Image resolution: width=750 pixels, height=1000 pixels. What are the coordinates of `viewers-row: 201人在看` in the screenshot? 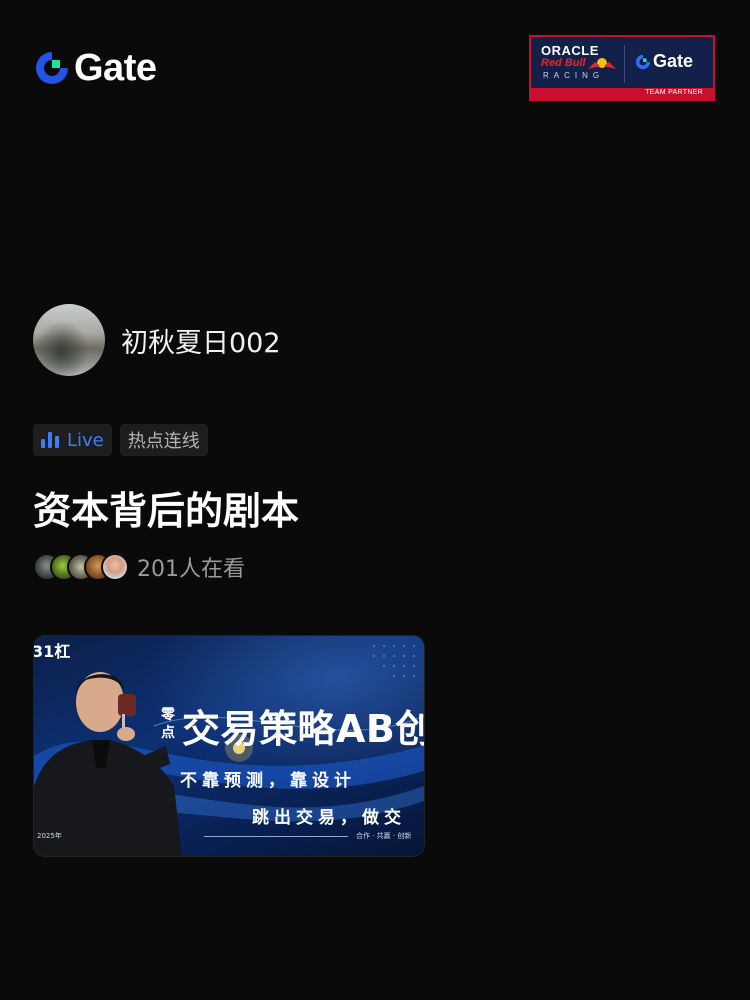 It's located at (139, 567).